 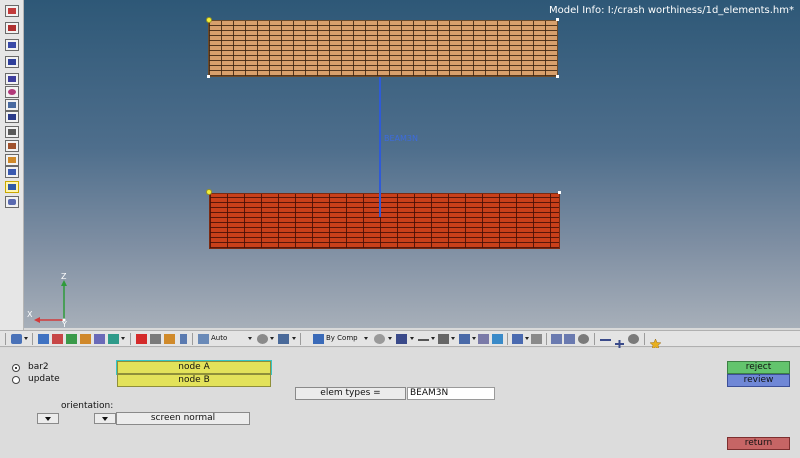 What do you see at coordinates (203, 339) in the screenshot?
I see `shading-icon` at bounding box center [203, 339].